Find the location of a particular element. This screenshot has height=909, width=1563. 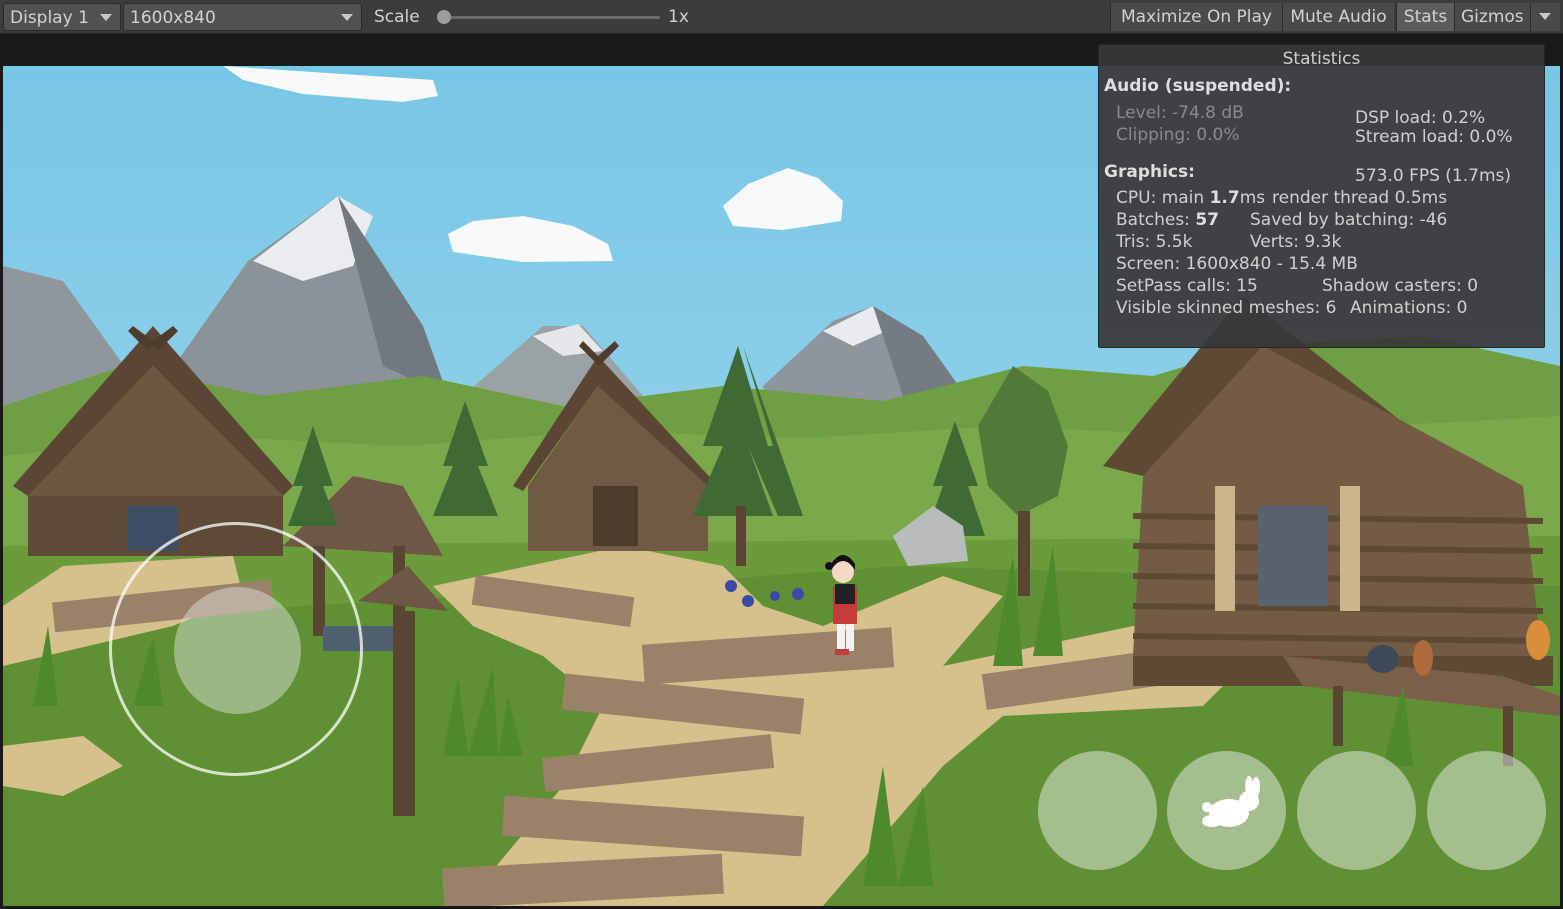

render-thread: render thread 0.5ms is located at coordinates (1360, 198).